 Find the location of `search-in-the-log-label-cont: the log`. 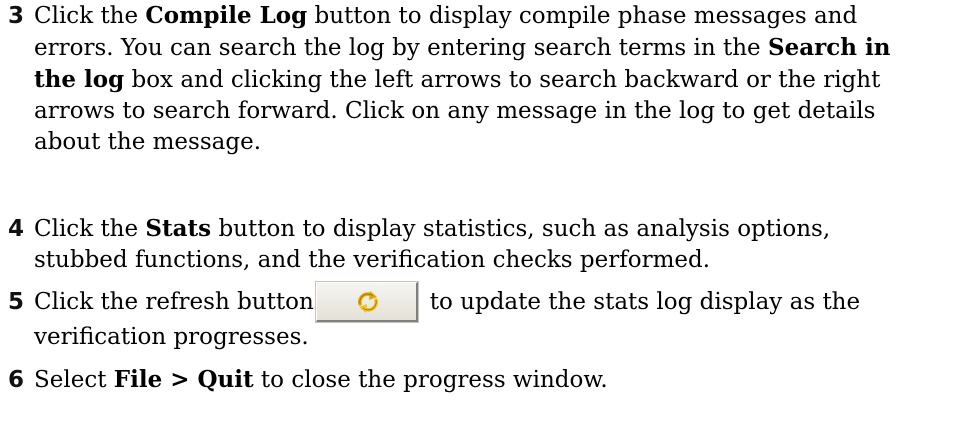

search-in-the-log-label-cont: the log is located at coordinates (79, 79).